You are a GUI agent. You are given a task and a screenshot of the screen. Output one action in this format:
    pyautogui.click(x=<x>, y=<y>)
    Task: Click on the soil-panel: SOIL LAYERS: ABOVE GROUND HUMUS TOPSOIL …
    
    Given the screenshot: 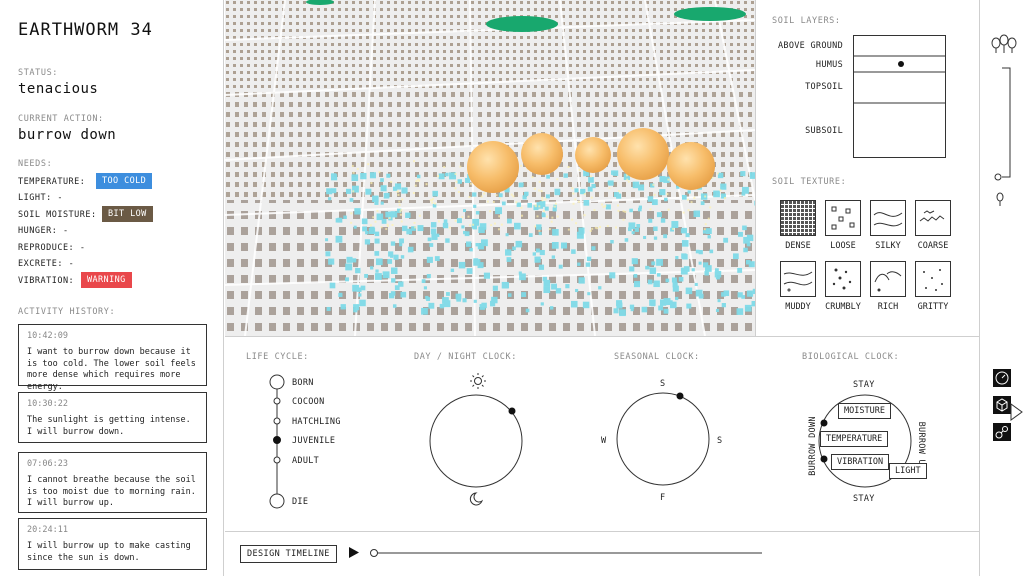 What is the action you would take?
    pyautogui.click(x=867, y=168)
    